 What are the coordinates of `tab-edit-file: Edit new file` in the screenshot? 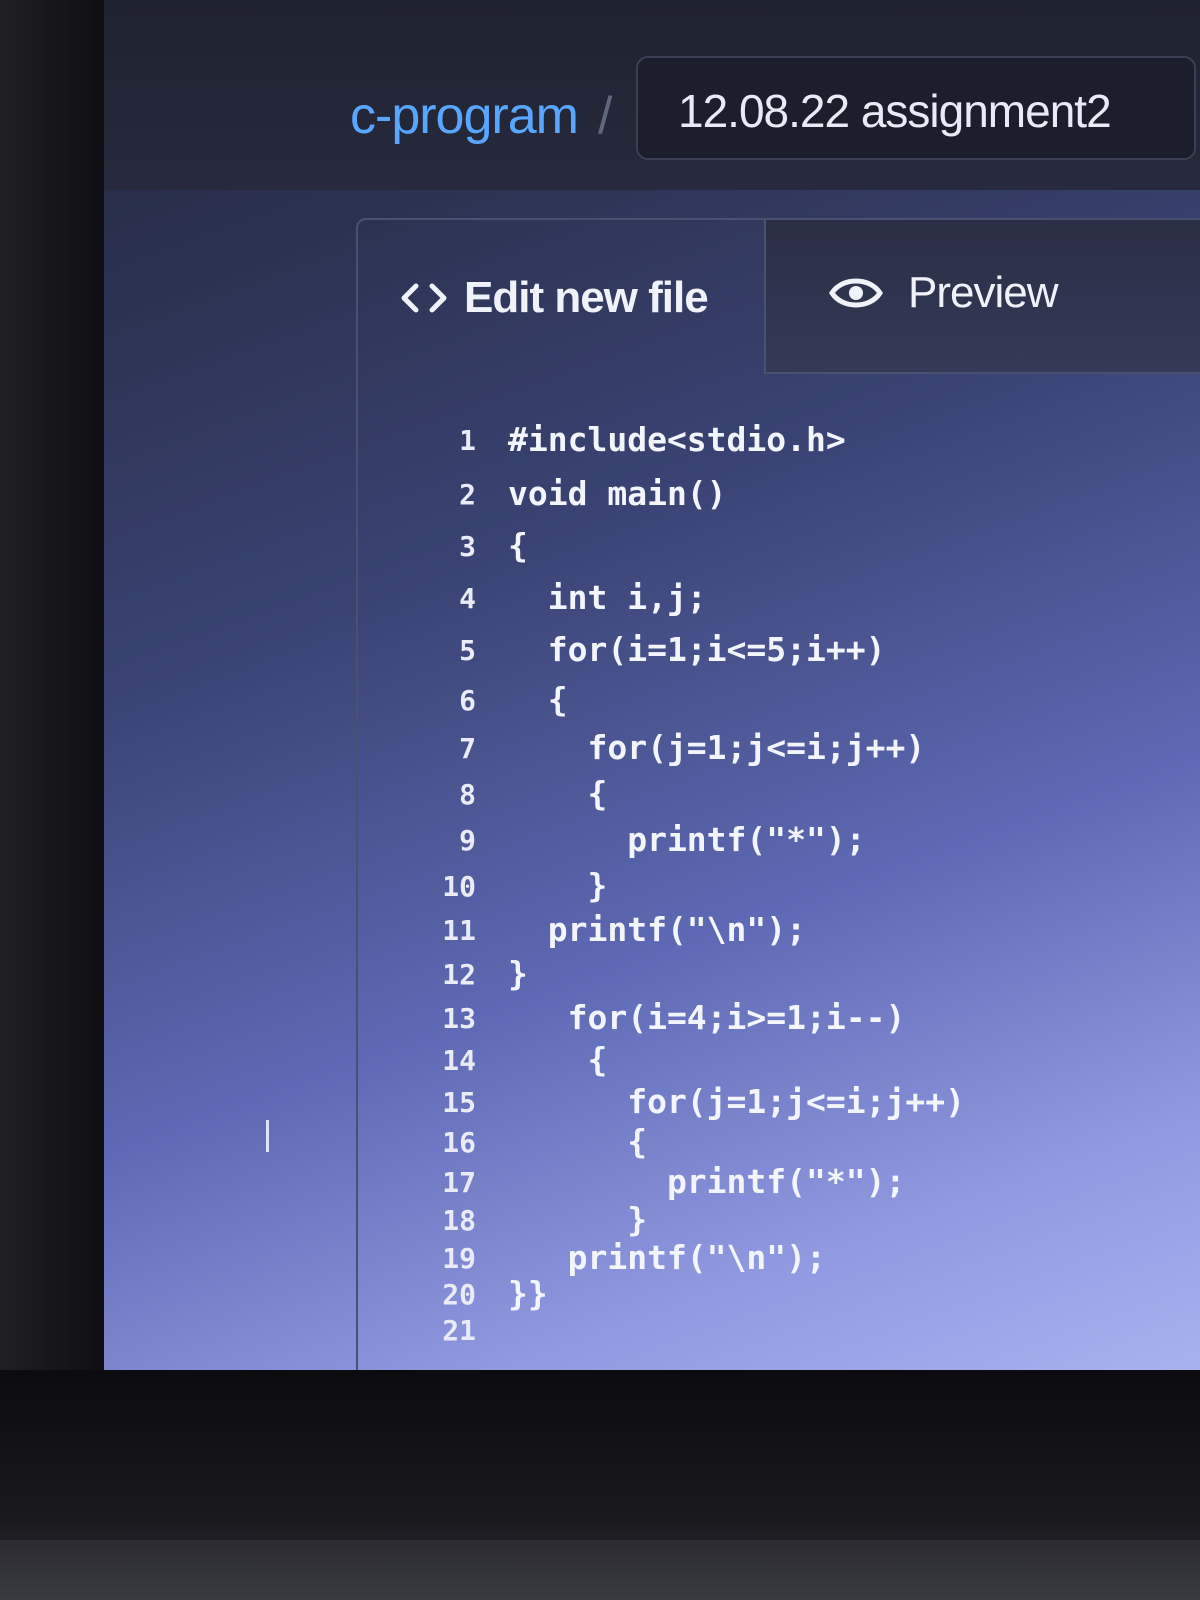 It's located at (553, 298).